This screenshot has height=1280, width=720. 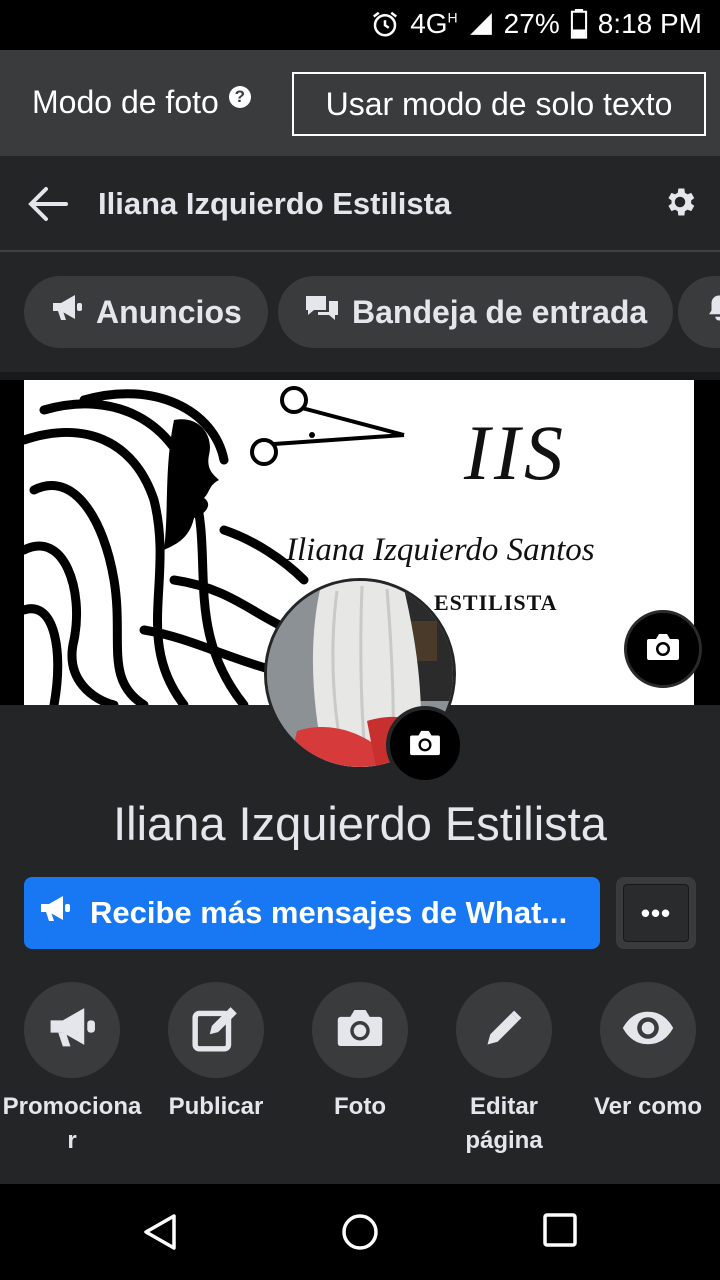 I want to click on logo-initials: IIS, so click(x=515, y=452).